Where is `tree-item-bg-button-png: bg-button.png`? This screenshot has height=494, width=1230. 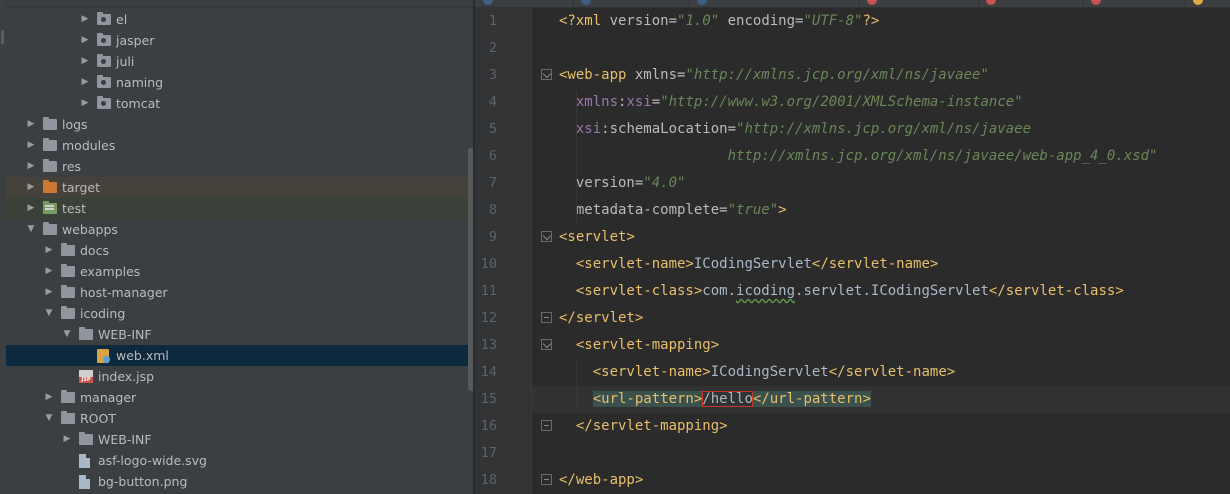 tree-item-bg-button-png: bg-button.png is located at coordinates (239, 481).